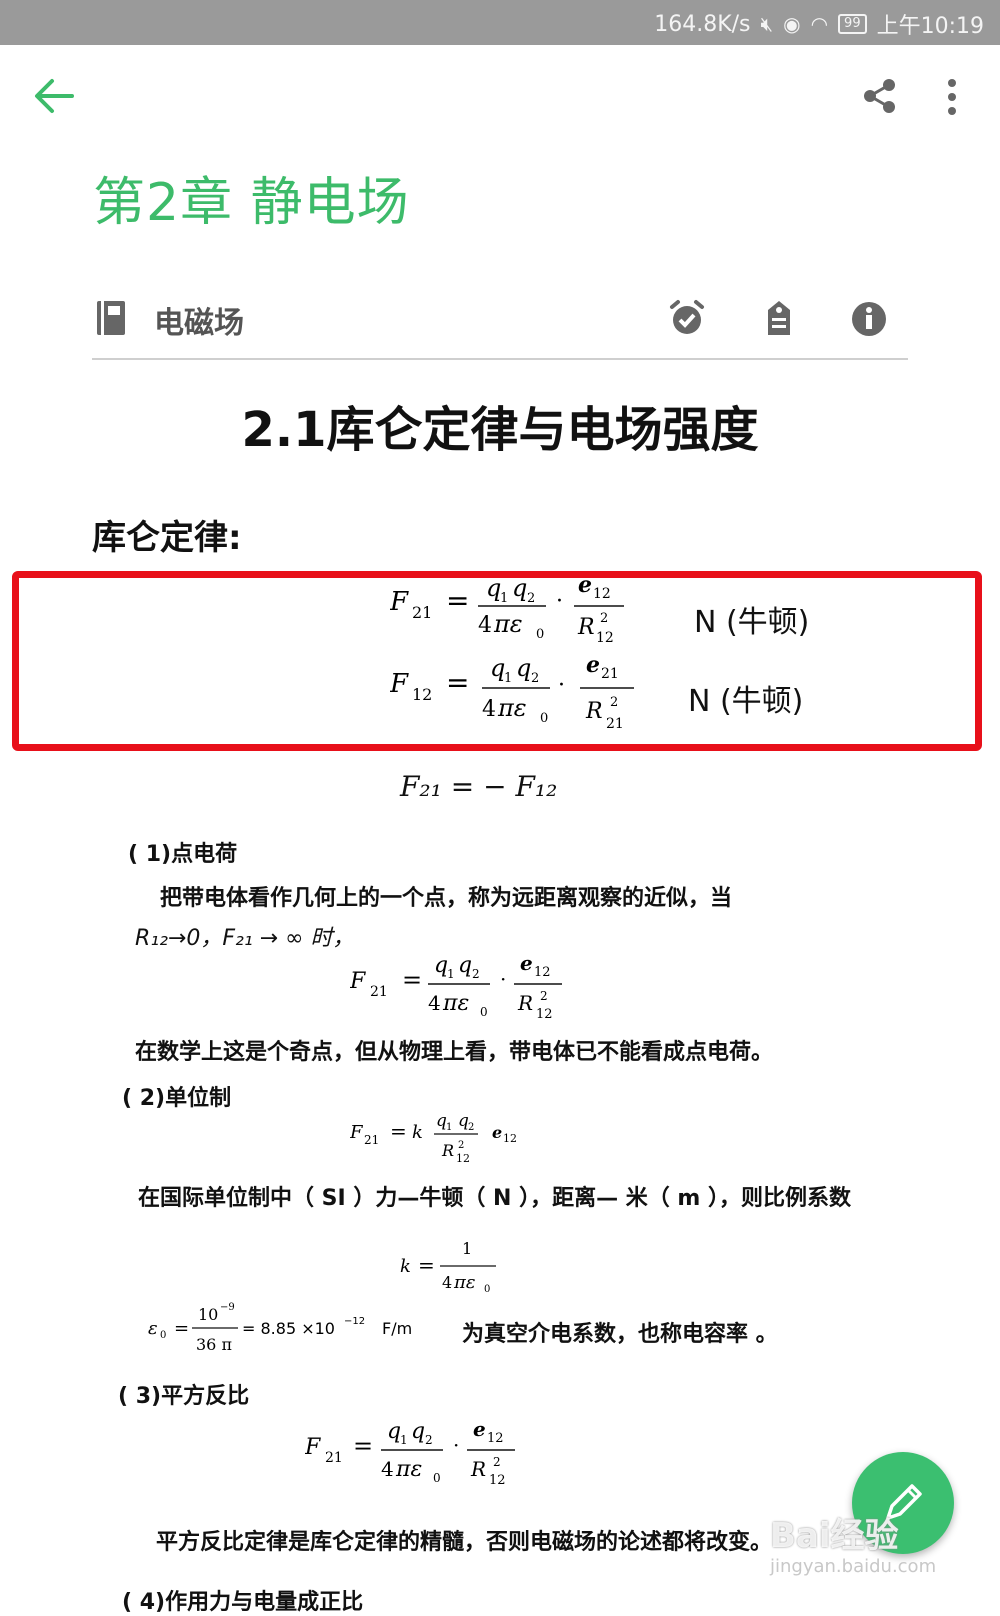 Image resolution: width=1000 pixels, height=1616 pixels. I want to click on status-bar: 164.8K/s 🔇︎ ◉ ◠ 99 上午10:19, so click(500, 22).